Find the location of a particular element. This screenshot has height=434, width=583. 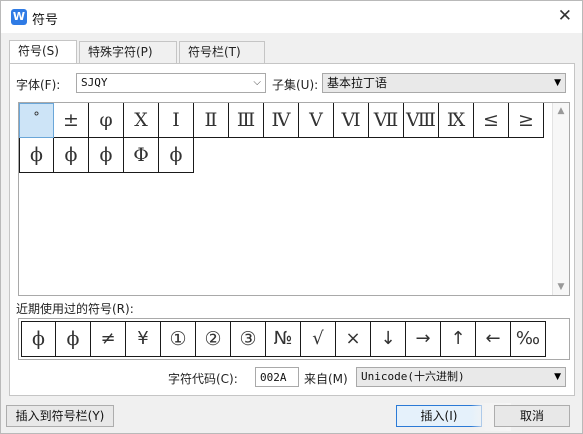

recent-symbols: ϕ ϕ ≠ ¥ ① ② ③ № √ × ↓ → ↑ ← ‰ is located at coordinates (294, 339).